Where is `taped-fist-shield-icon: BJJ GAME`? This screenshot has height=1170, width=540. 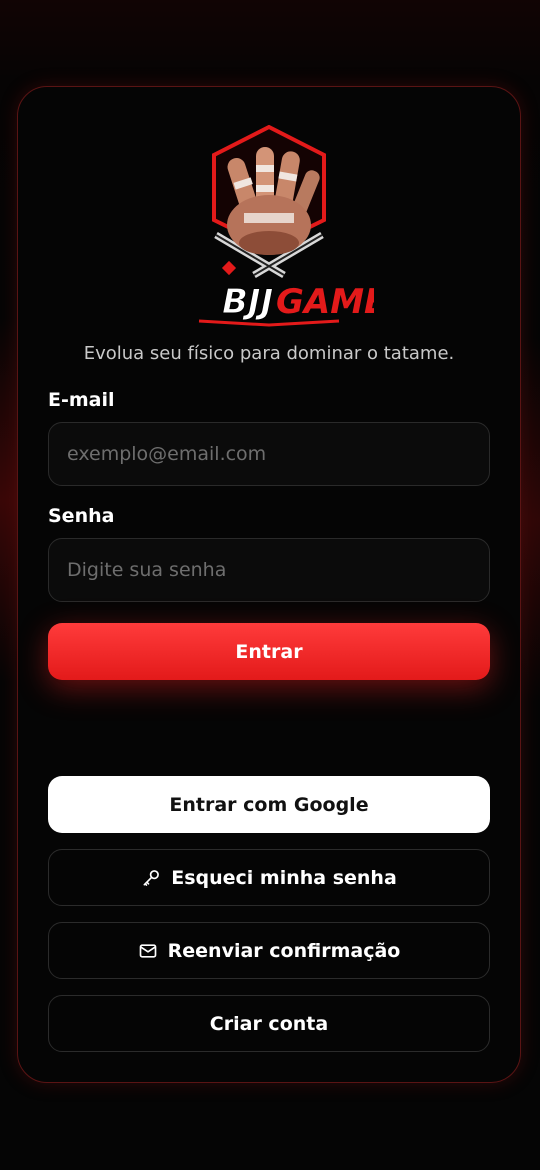
taped-fist-shield-icon: BJJ GAME is located at coordinates (286, 226).